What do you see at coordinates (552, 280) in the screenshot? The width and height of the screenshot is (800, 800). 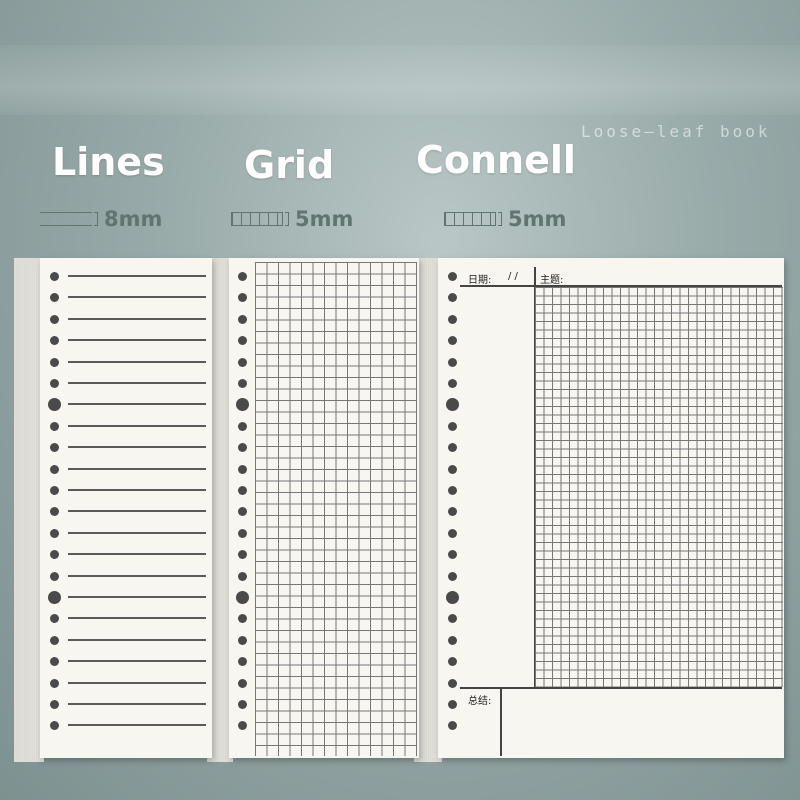 I see `topic-label: 主题:` at bounding box center [552, 280].